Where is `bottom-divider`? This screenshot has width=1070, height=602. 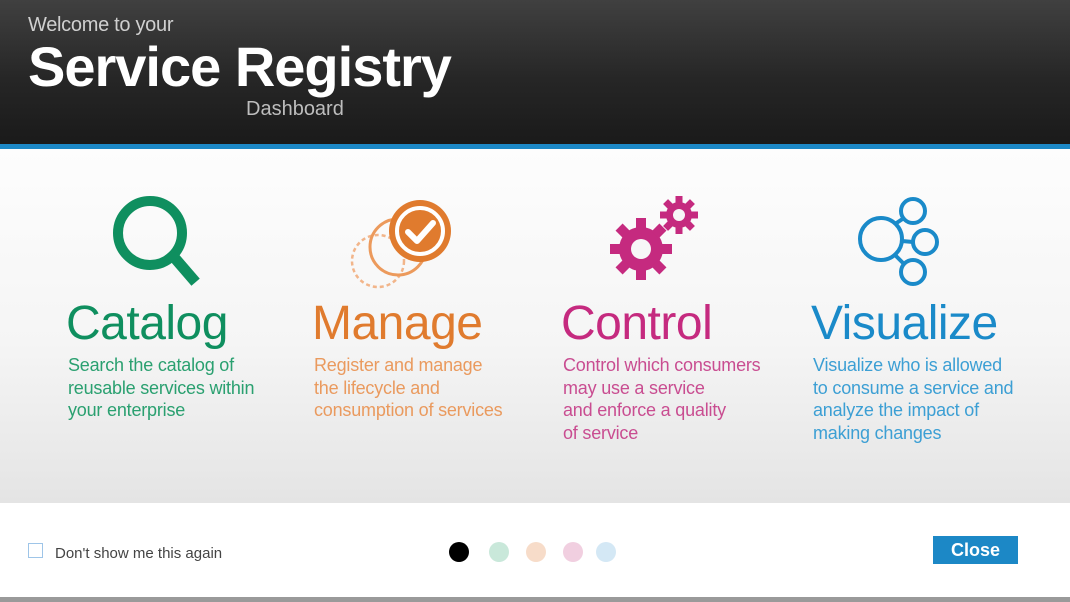
bottom-divider is located at coordinates (535, 599).